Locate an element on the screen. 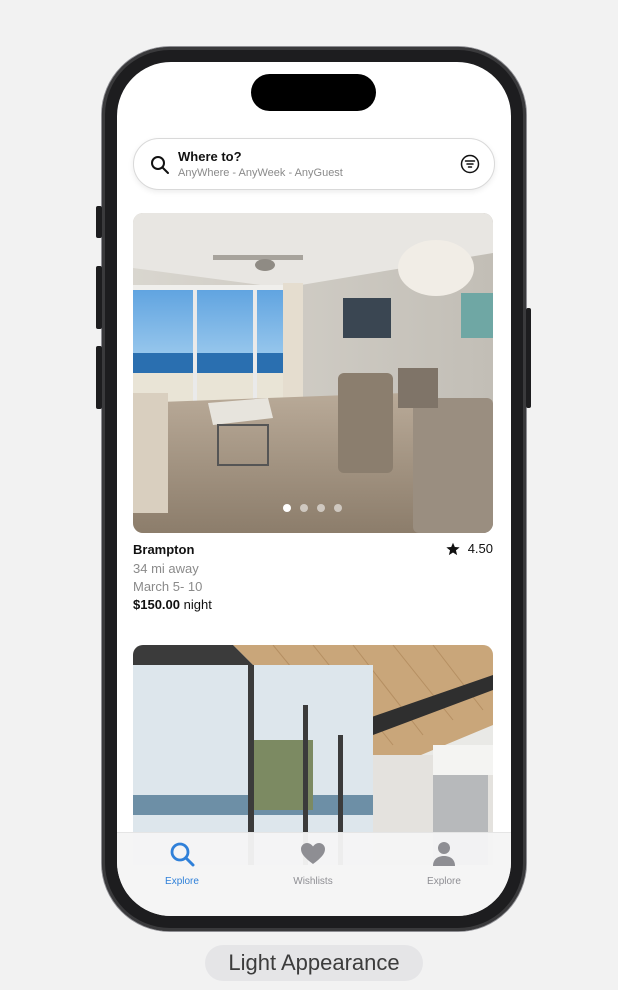  listing-dates: March 5- 10 is located at coordinates (168, 586).